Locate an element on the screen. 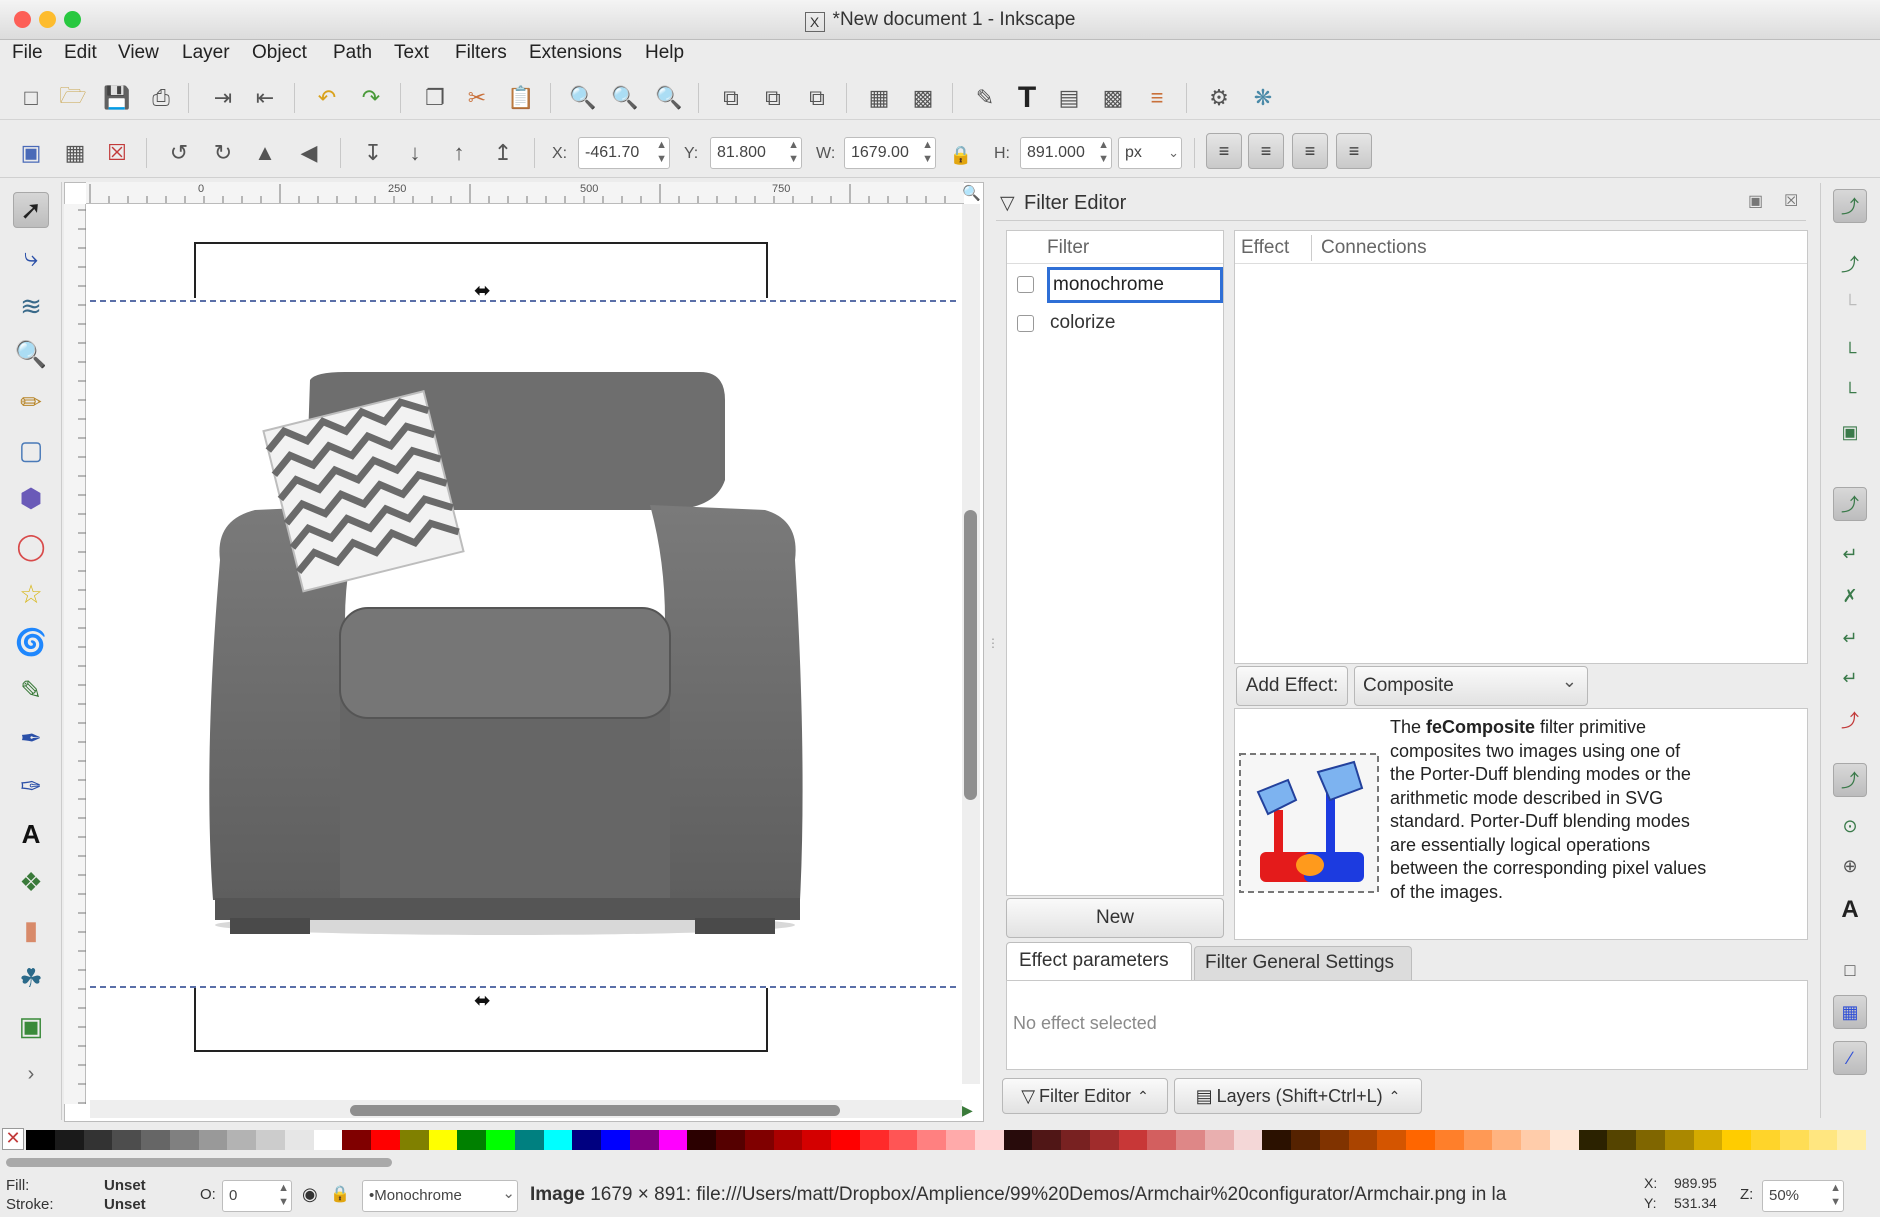  zoom-selection-icon: 🔍 is located at coordinates (583, 98).